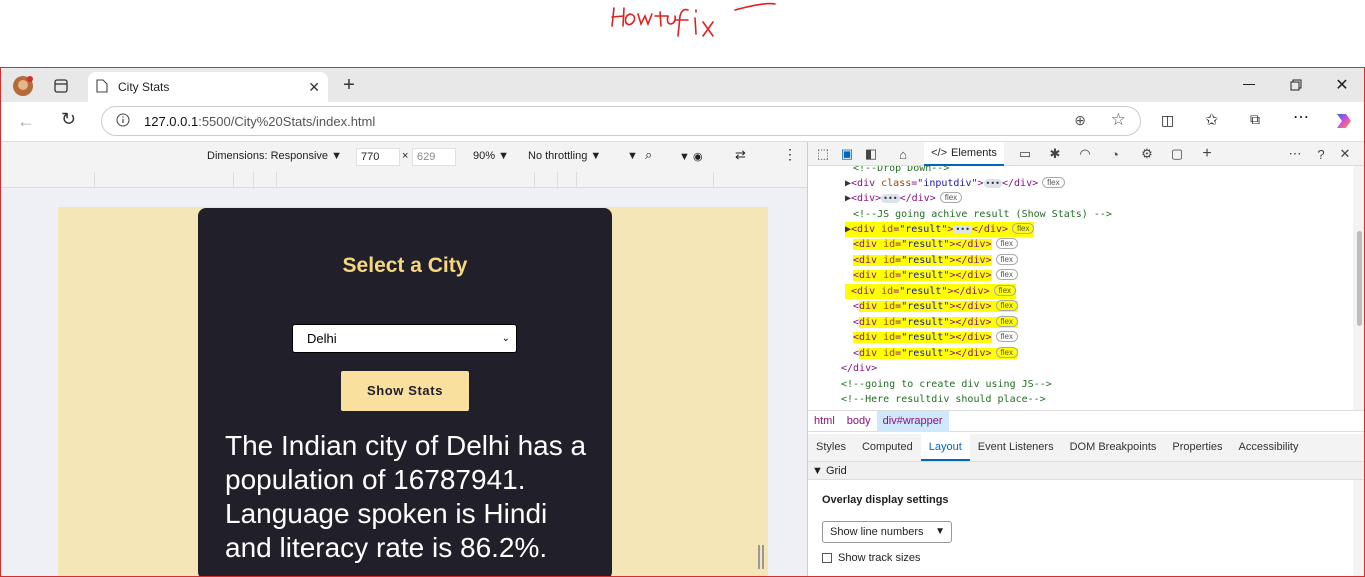 Image resolution: width=1365 pixels, height=577 pixels. What do you see at coordinates (1167, 120) in the screenshot?
I see `split-screen-icon: ◫` at bounding box center [1167, 120].